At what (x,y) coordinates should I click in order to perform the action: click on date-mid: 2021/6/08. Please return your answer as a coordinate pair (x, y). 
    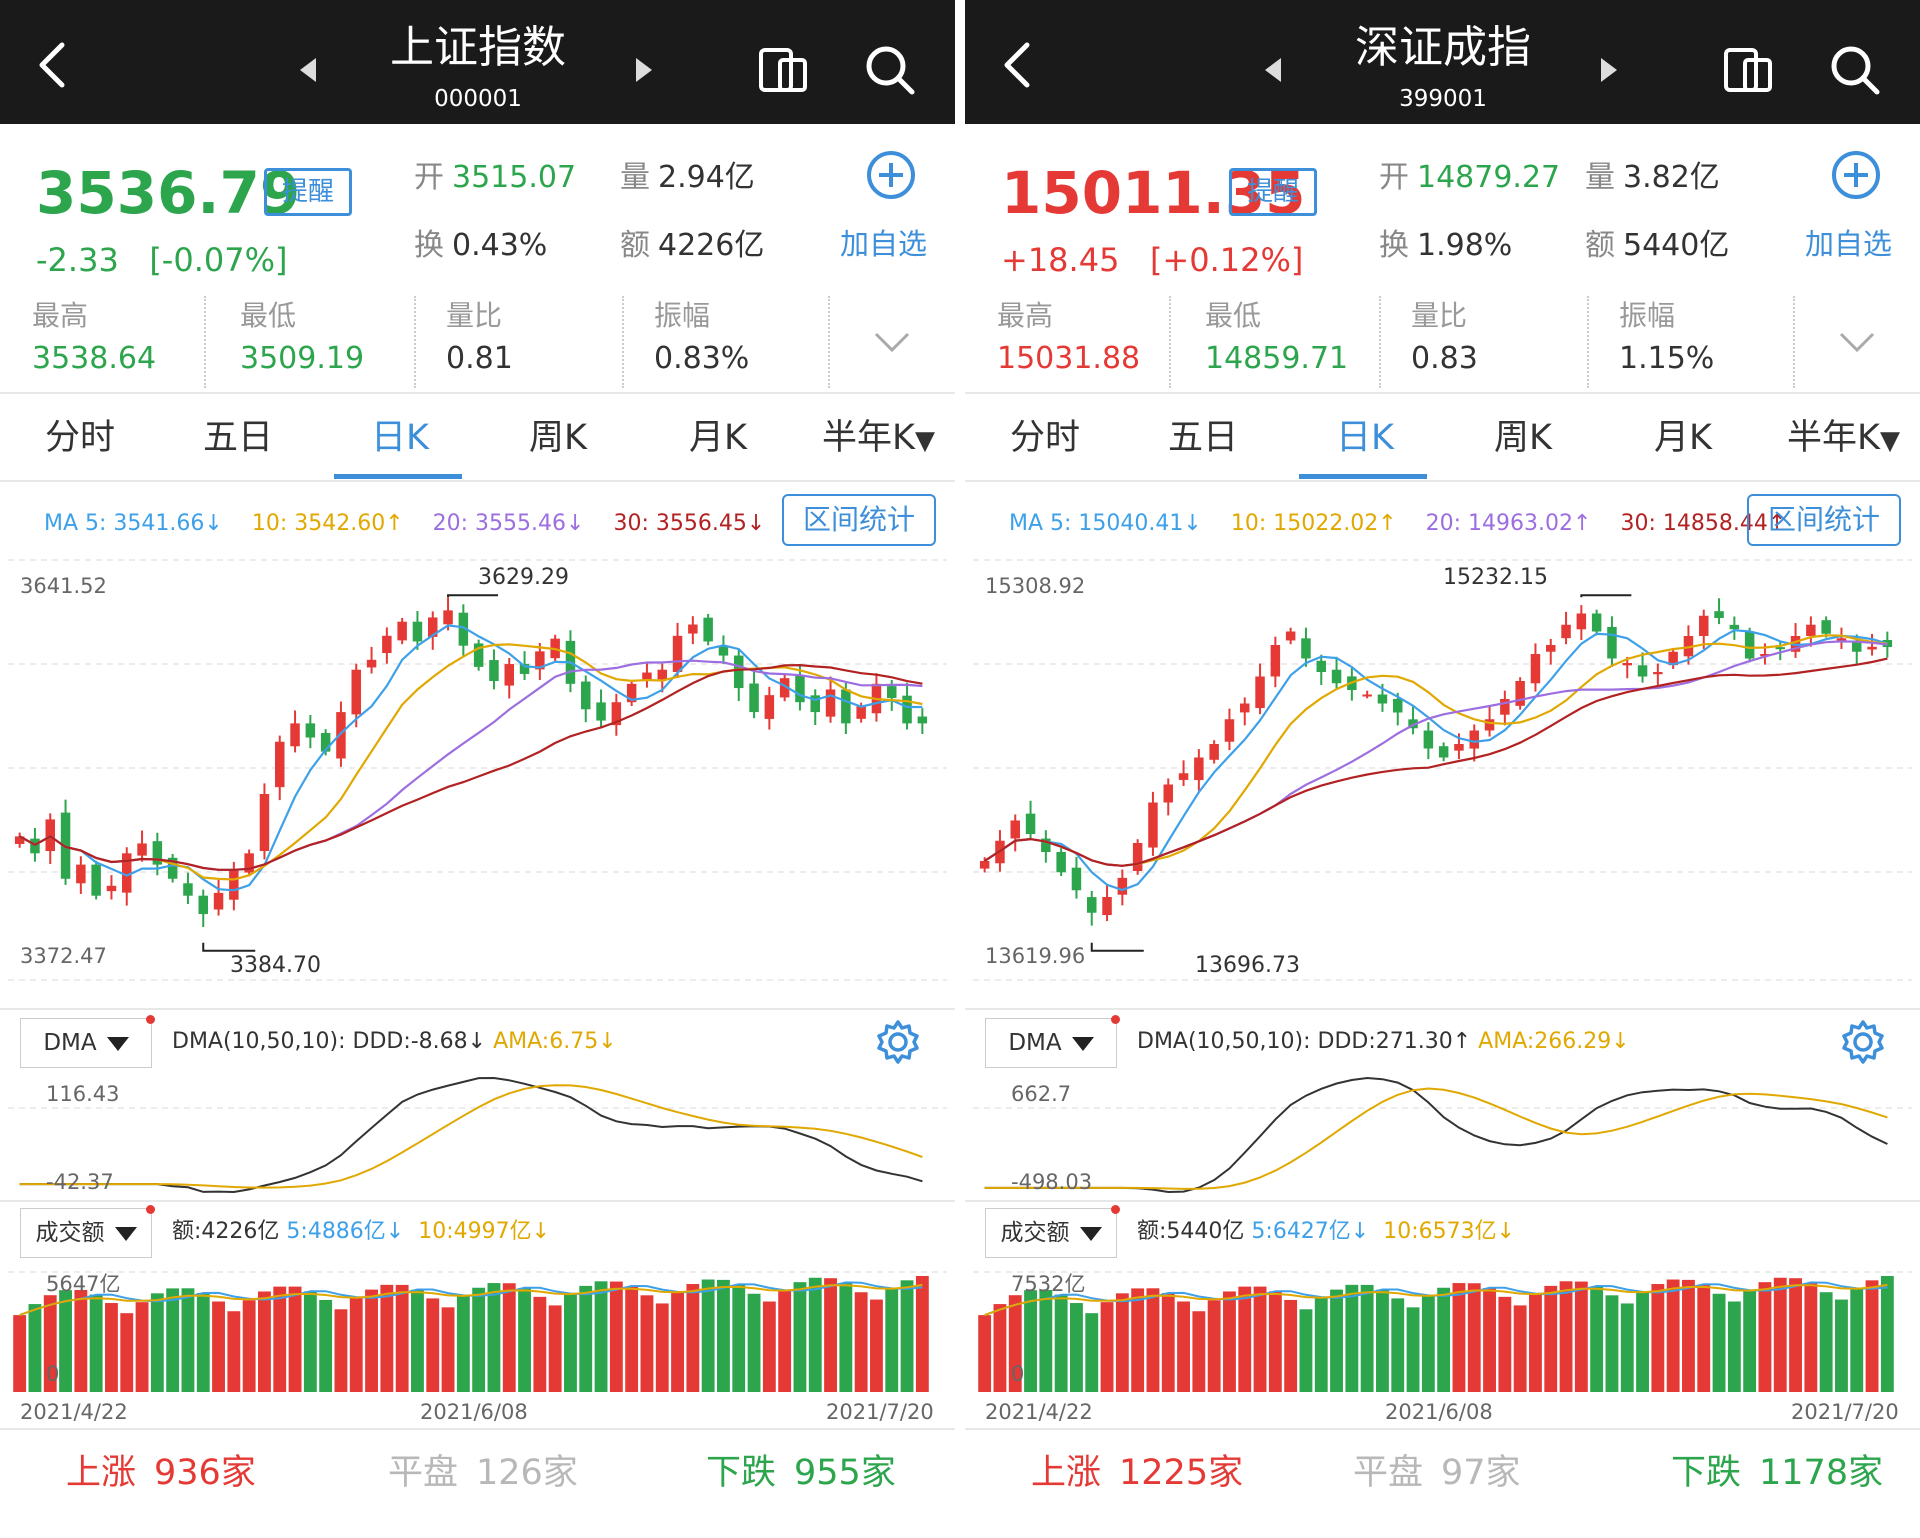
    Looking at the image, I should click on (474, 1412).